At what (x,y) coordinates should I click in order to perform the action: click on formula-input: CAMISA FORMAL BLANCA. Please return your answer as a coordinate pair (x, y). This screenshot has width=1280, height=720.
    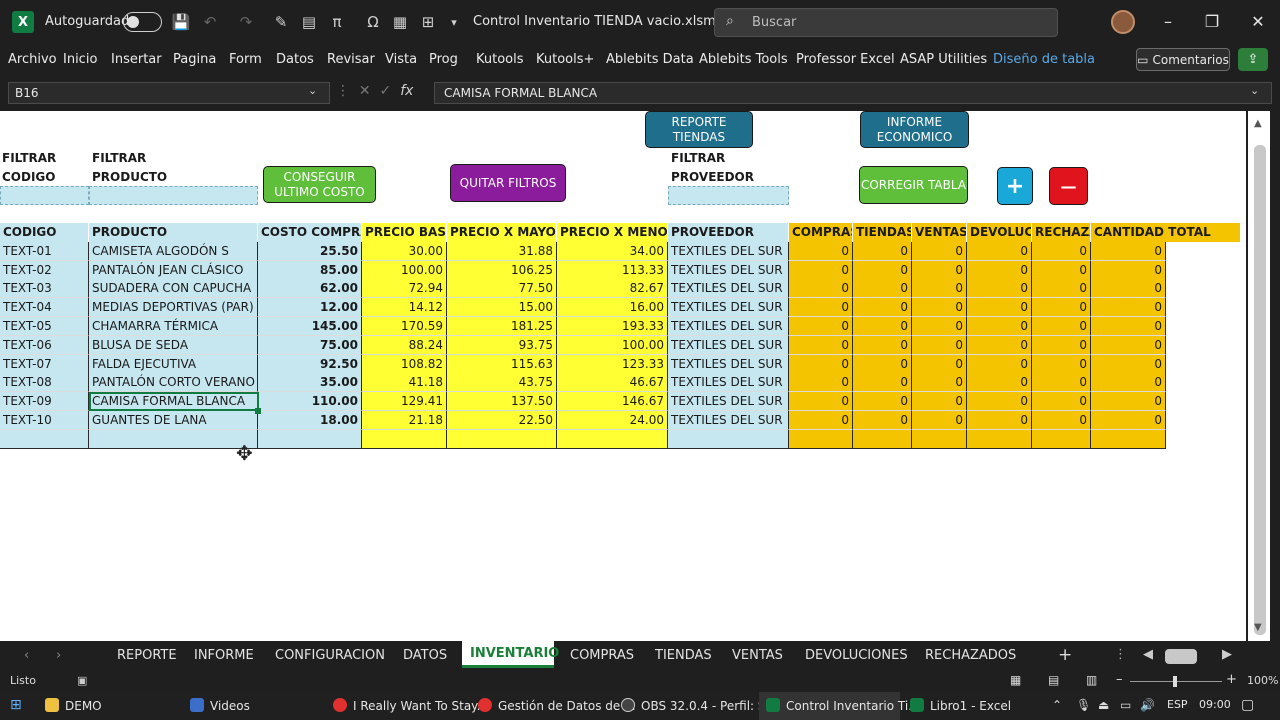
    Looking at the image, I should click on (853, 93).